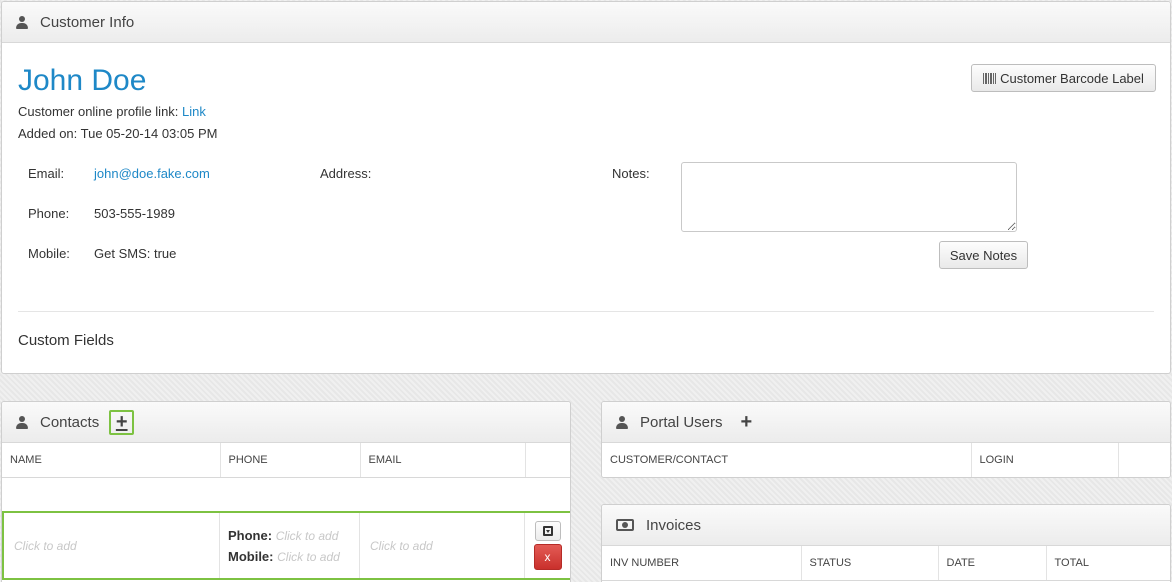 The height and width of the screenshot is (582, 1172). Describe the element at coordinates (443, 460) in the screenshot. I see `column-header: EMAIL` at that location.